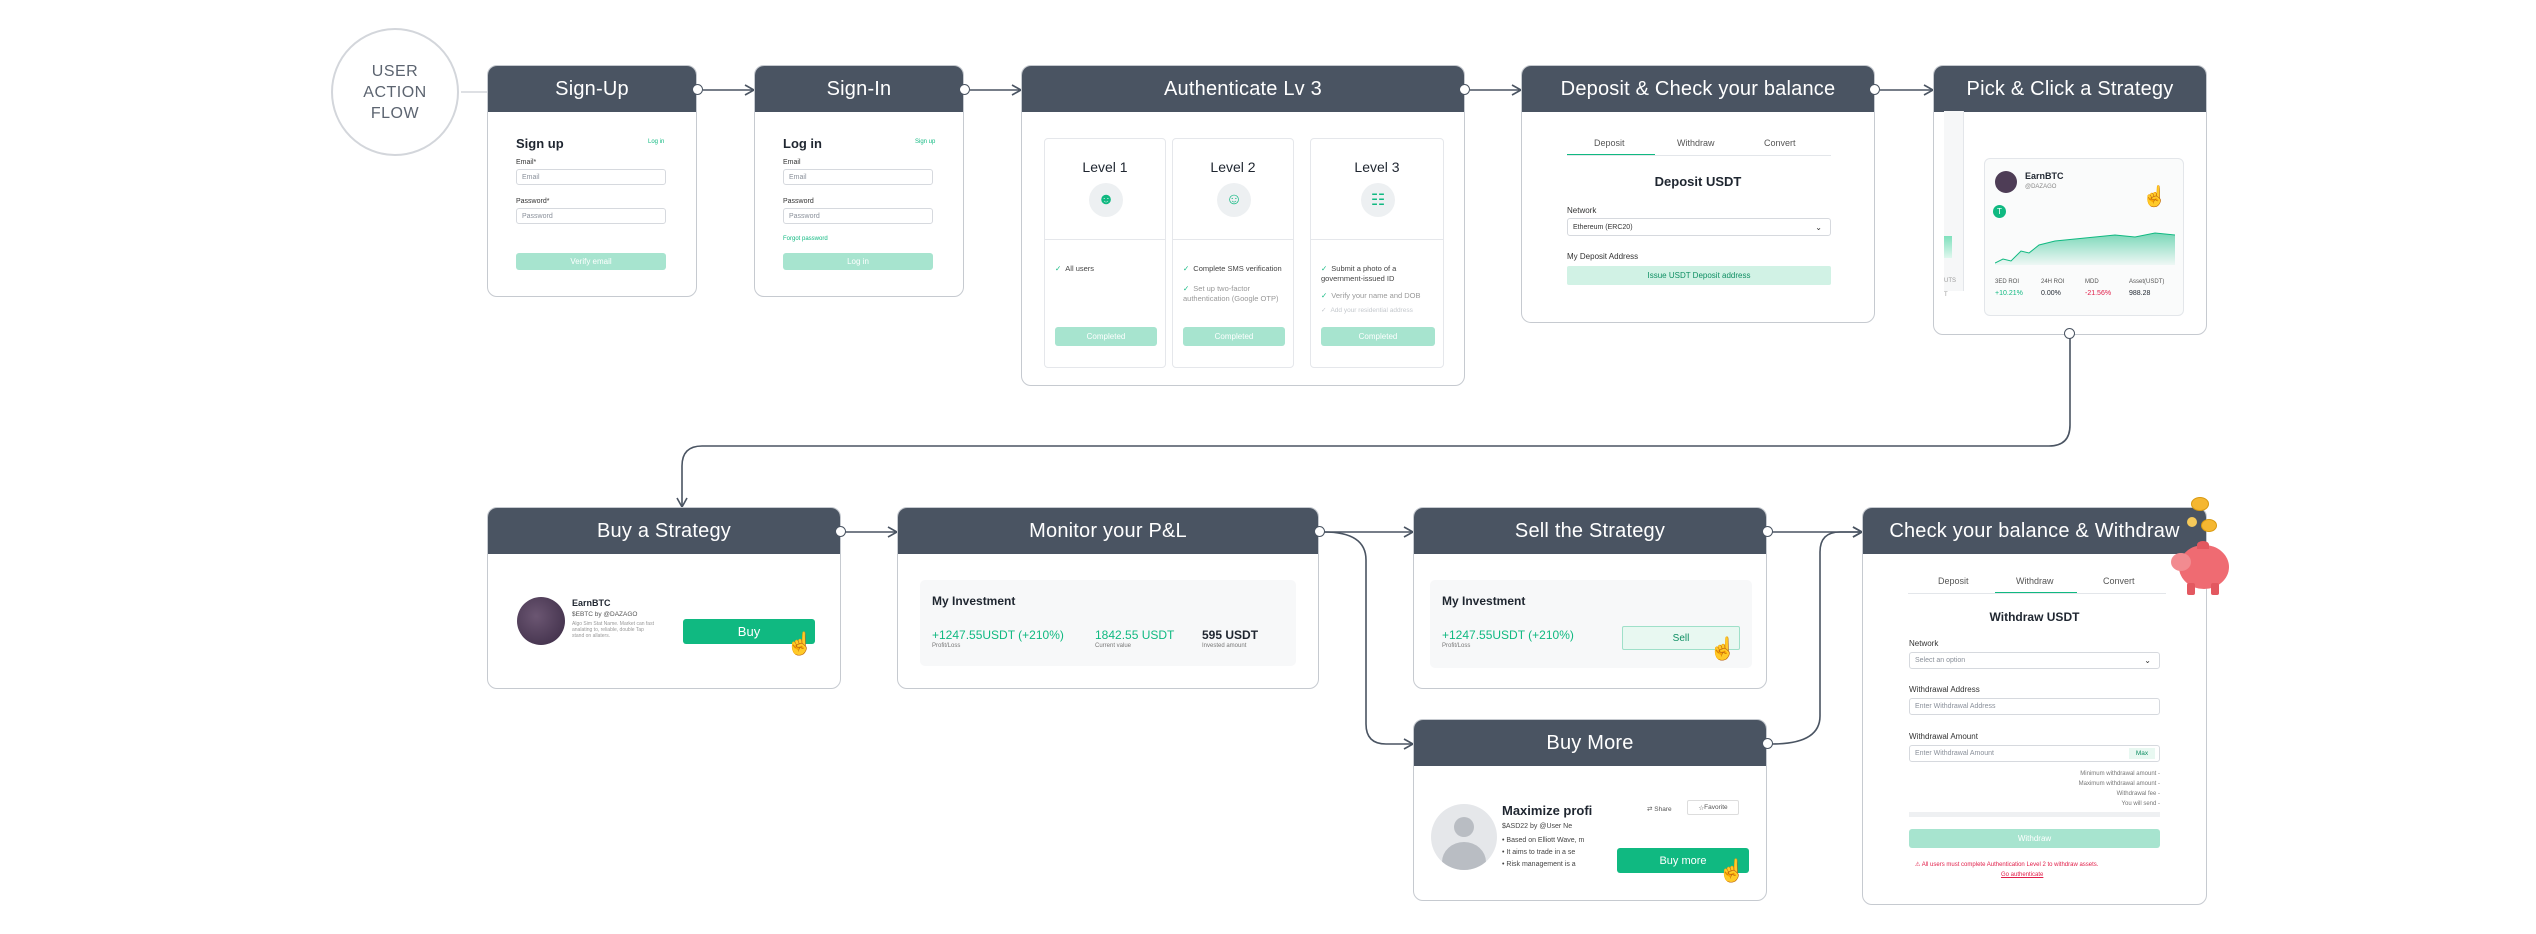 This screenshot has height=934, width=2536. I want to click on deposit-address-label: My Deposit Address, so click(1603, 256).